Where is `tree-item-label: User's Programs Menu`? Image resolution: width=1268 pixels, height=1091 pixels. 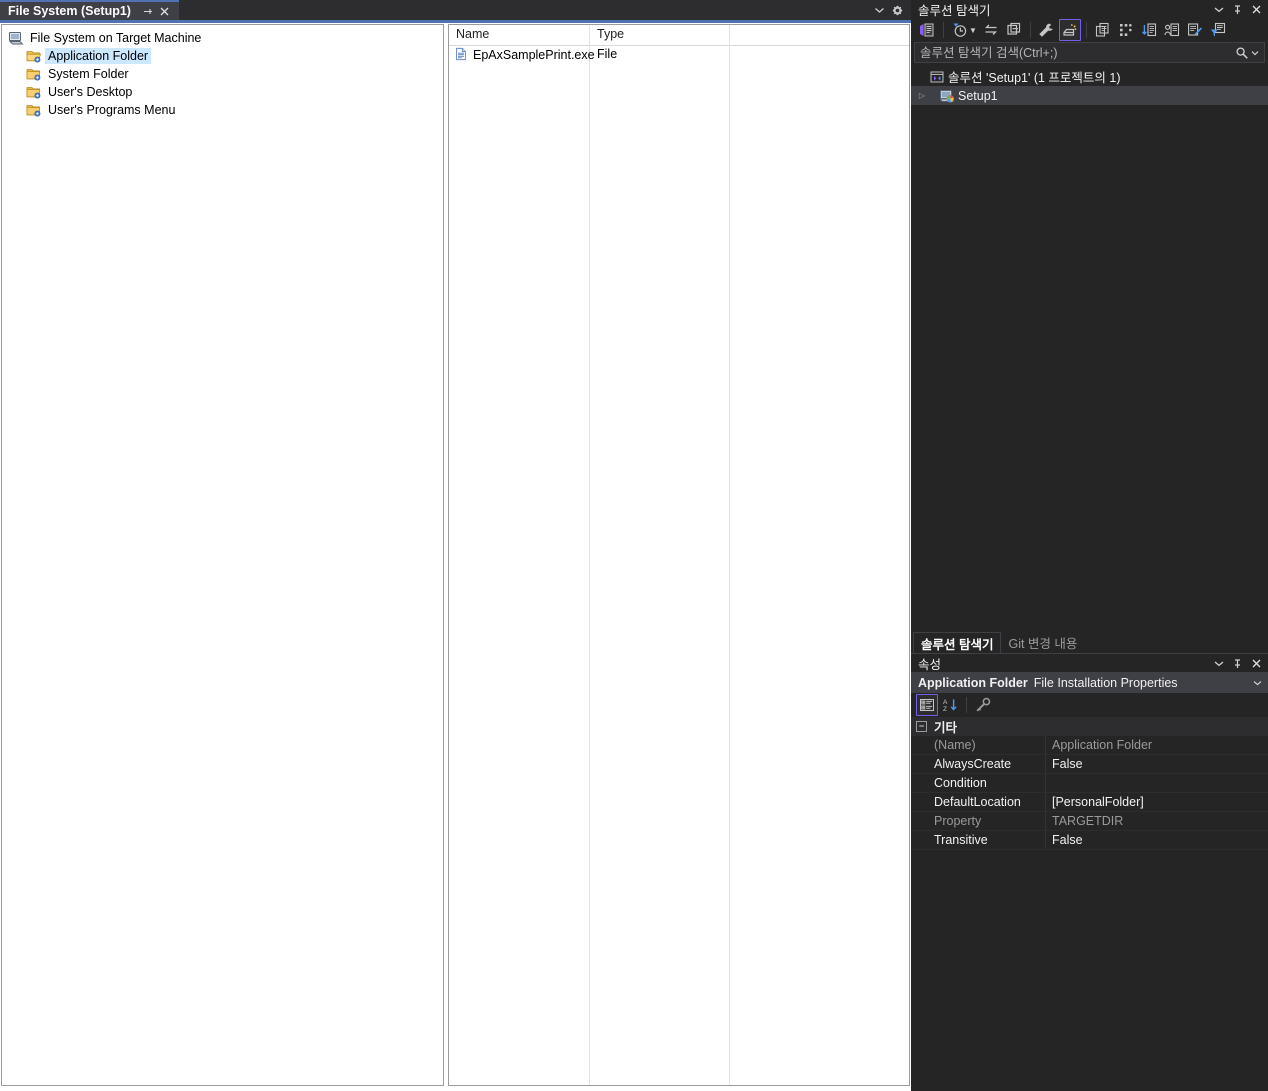
tree-item-label: User's Programs Menu is located at coordinates (112, 110).